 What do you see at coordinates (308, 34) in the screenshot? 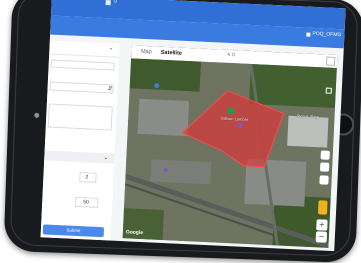
I see `user-icon` at bounding box center [308, 34].